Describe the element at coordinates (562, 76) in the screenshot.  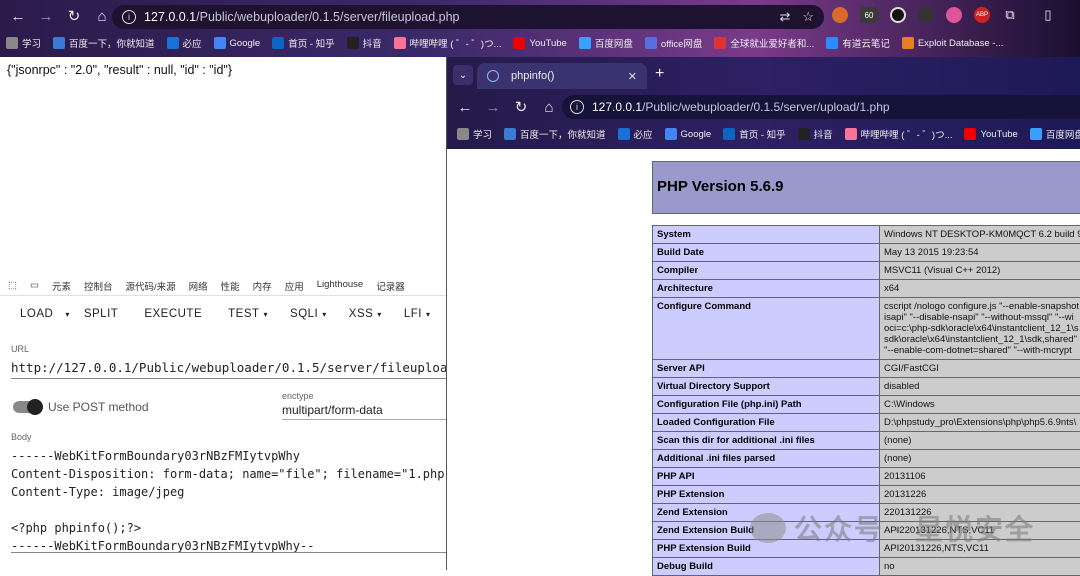
I see `tab-phpinfo: phpinfo() ✕` at that location.